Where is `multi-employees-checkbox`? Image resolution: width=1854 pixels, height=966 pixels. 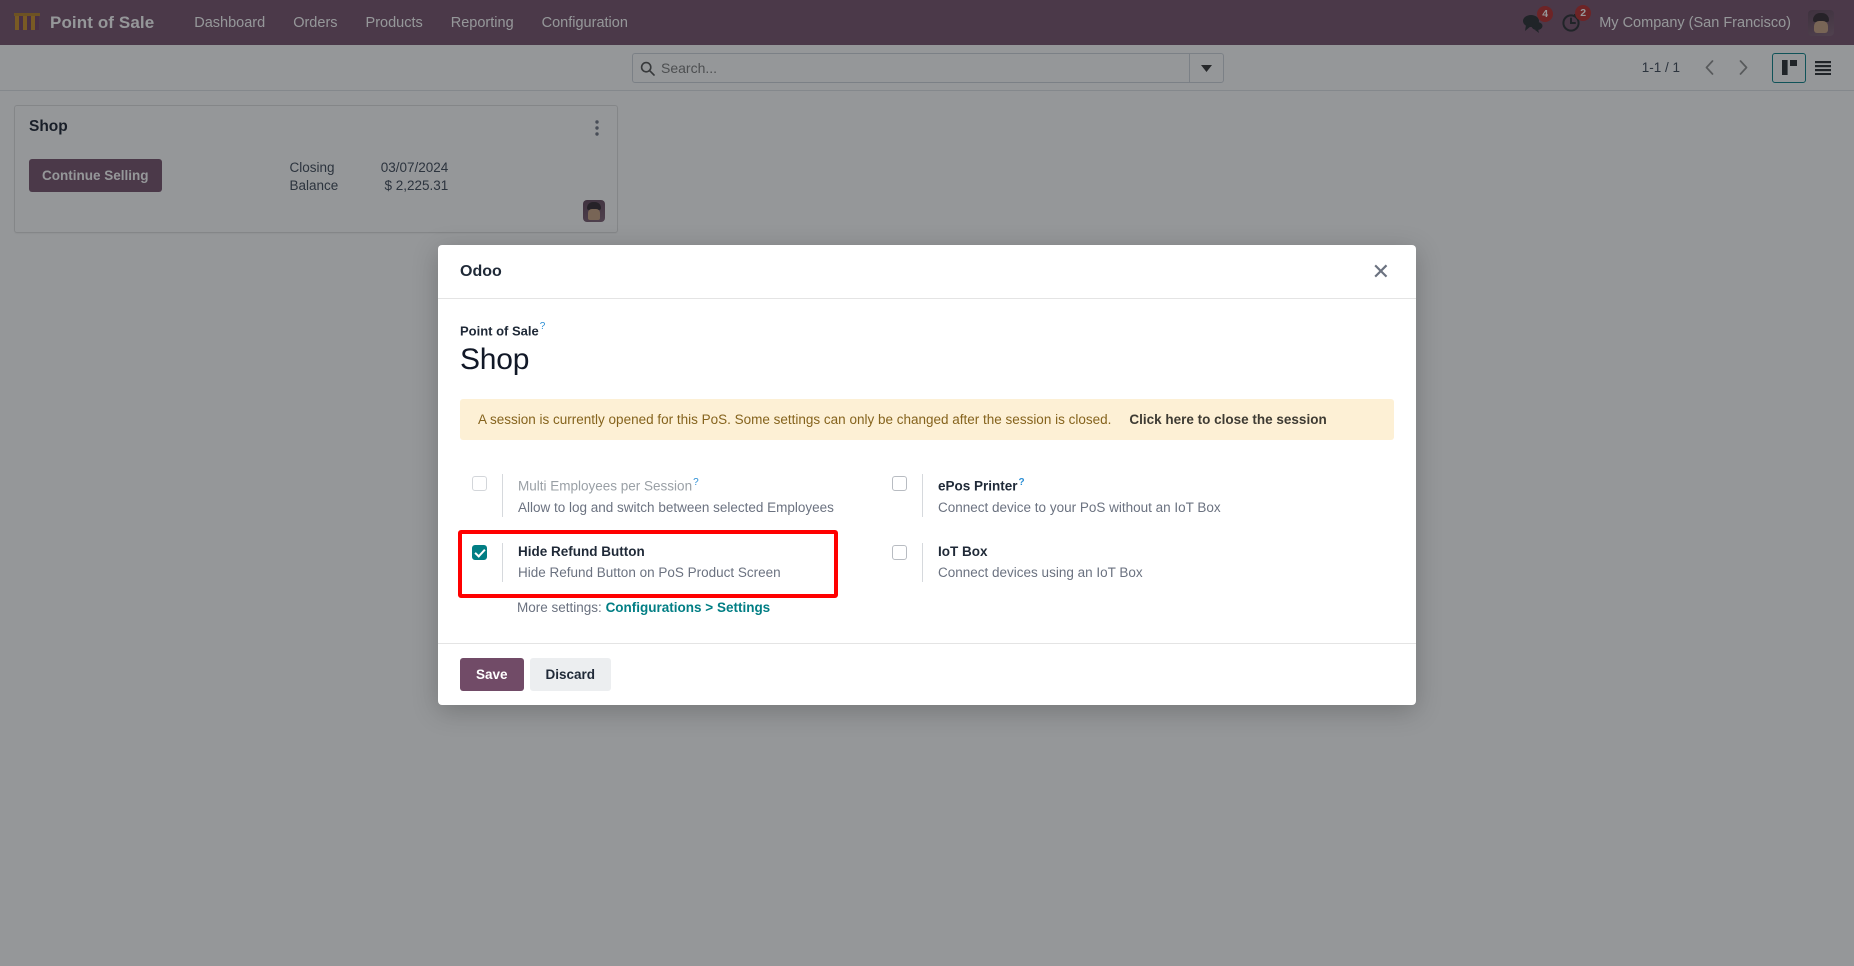 multi-employees-checkbox is located at coordinates (479, 484).